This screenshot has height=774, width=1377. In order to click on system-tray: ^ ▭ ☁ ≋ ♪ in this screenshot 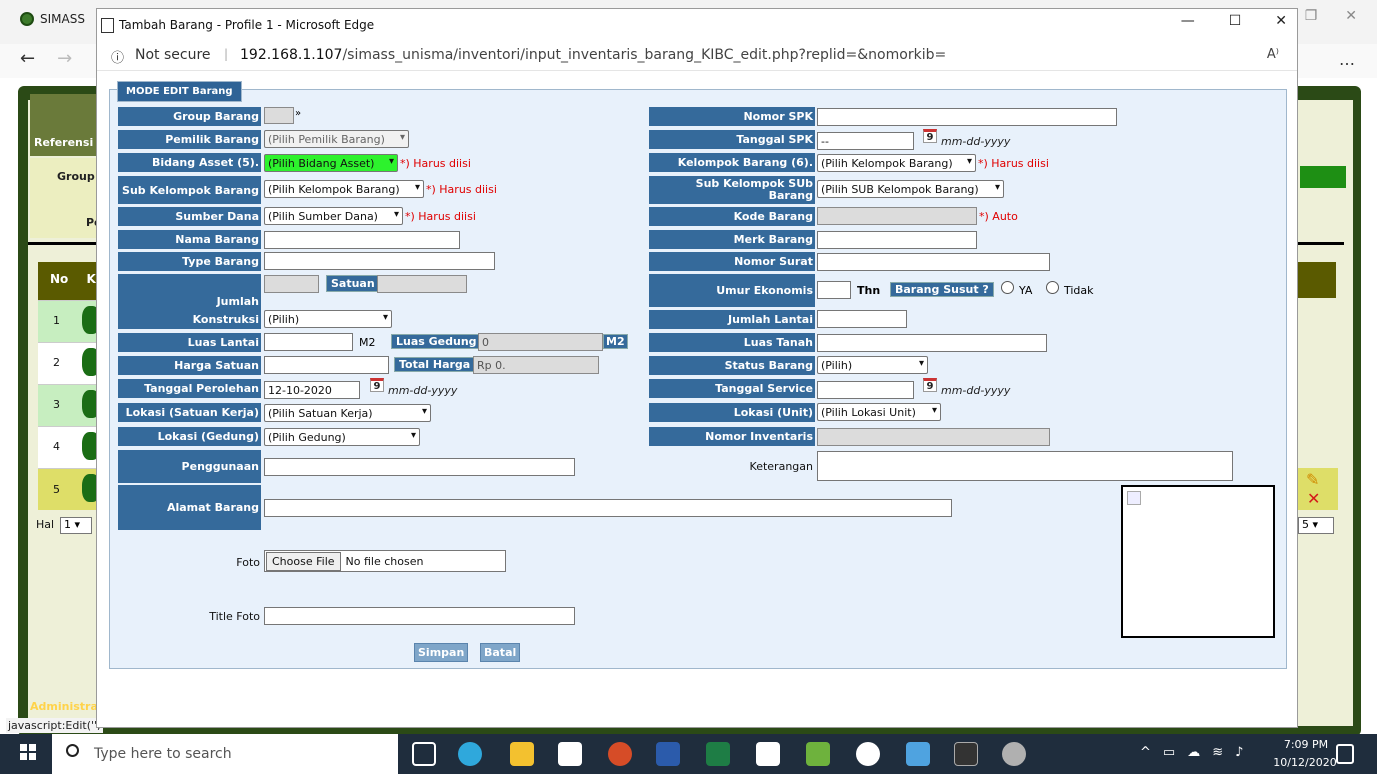, I will do `click(1191, 752)`.